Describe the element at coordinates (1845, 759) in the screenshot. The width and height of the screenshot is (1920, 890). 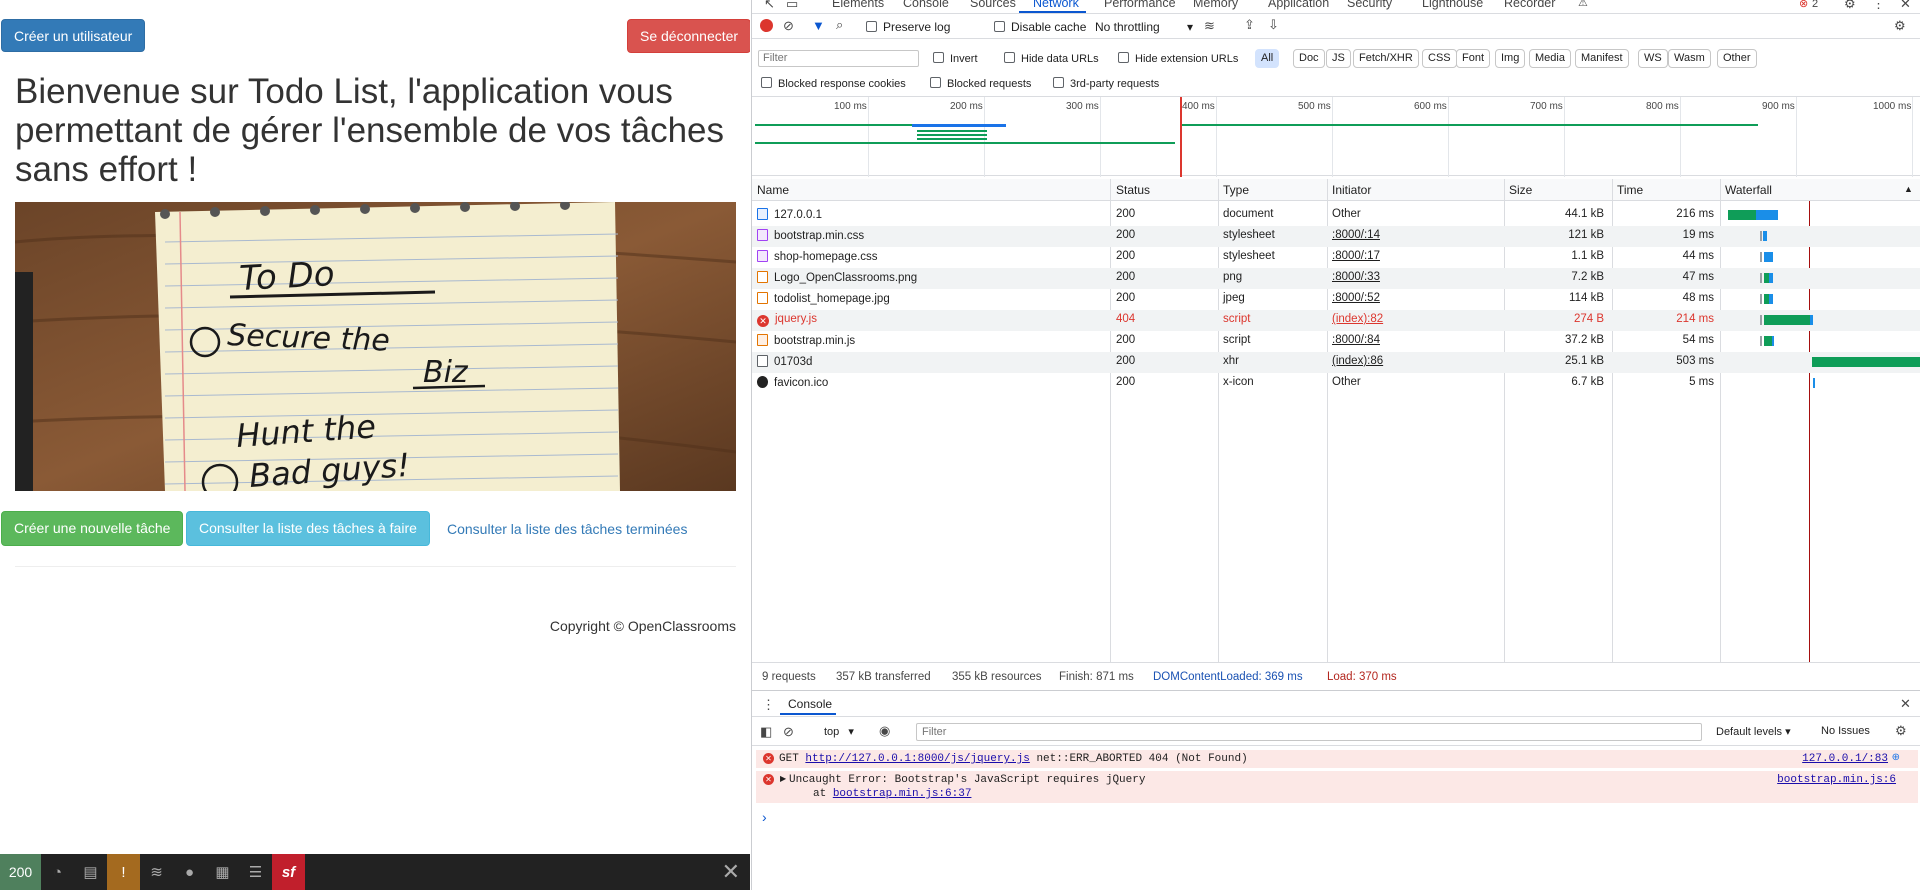
I see `message-source-link: 127.0.0.1/:83` at that location.